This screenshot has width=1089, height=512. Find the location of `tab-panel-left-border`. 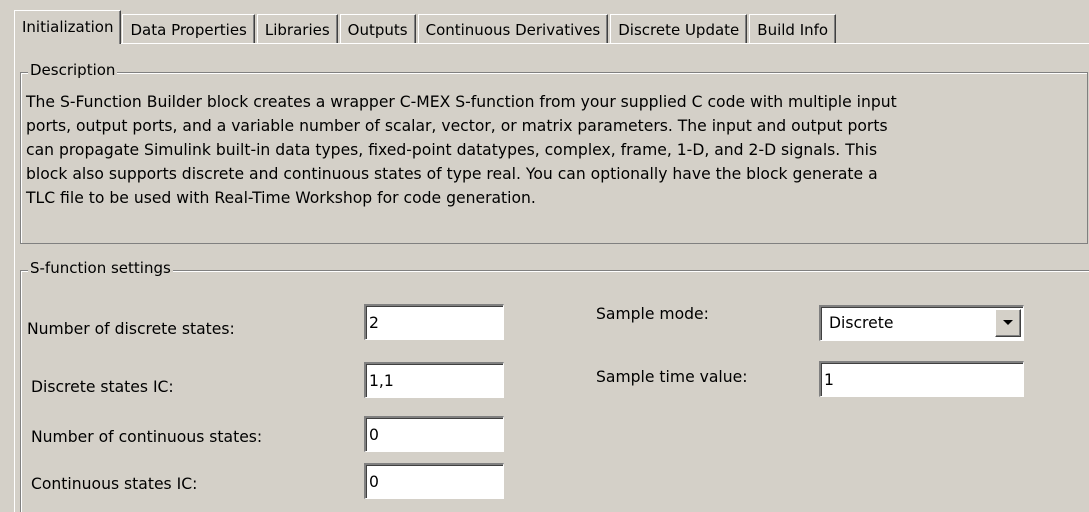

tab-panel-left-border is located at coordinates (14, 277).